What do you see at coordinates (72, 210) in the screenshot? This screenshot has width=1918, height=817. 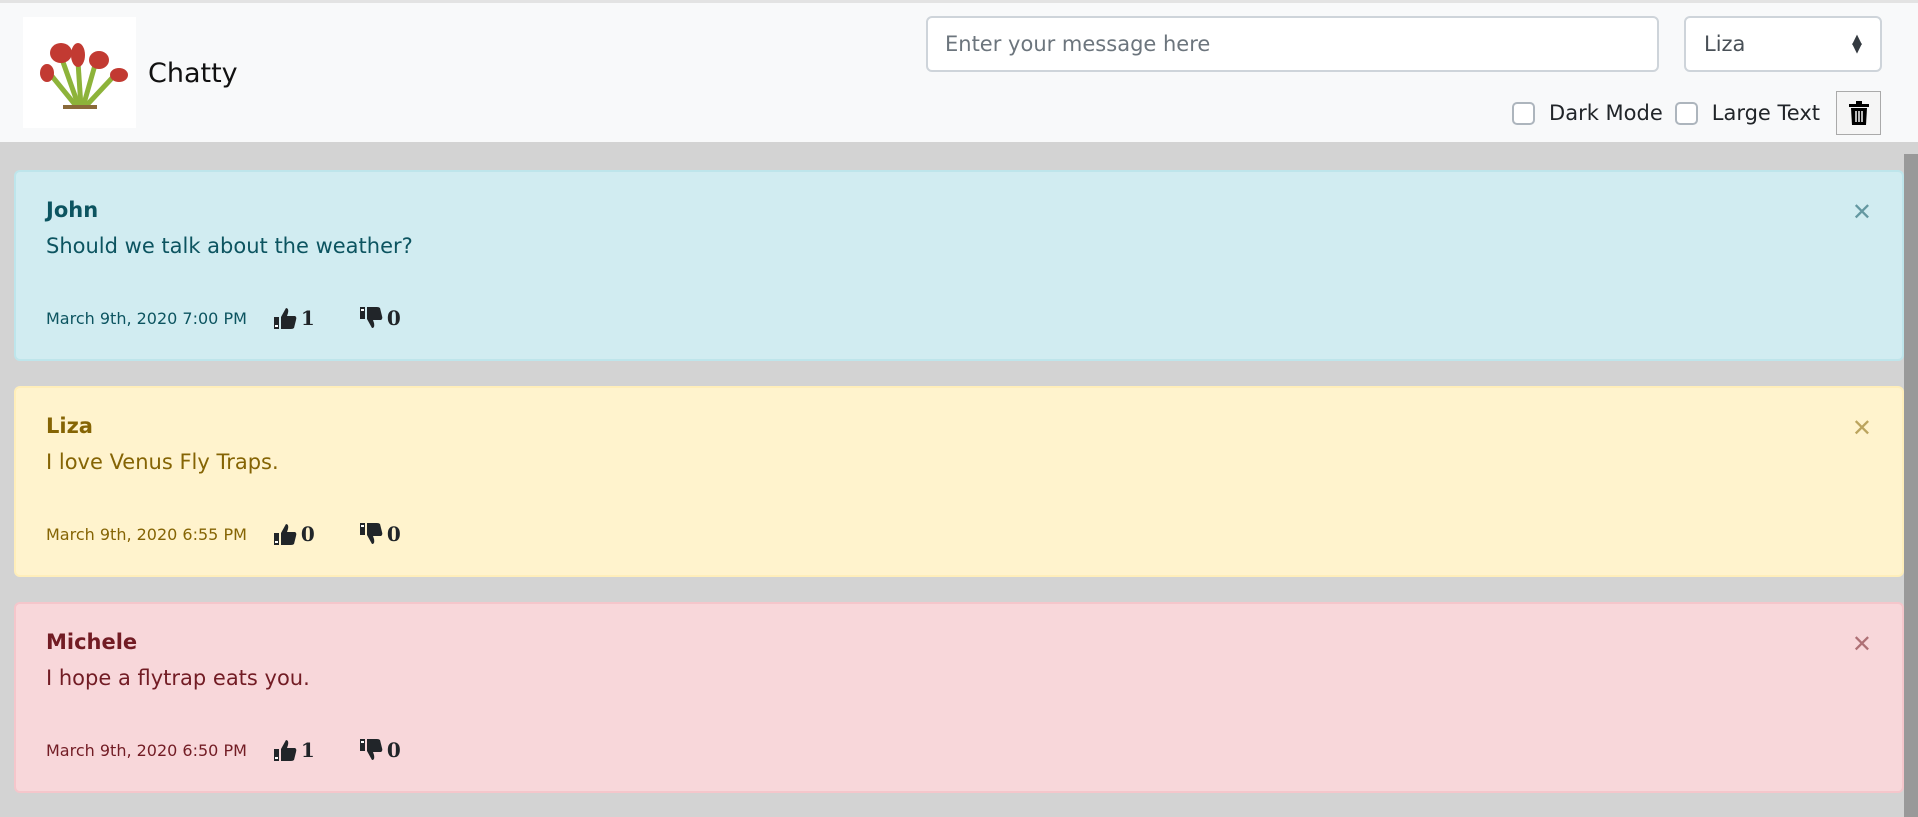 I see `message-author: John` at bounding box center [72, 210].